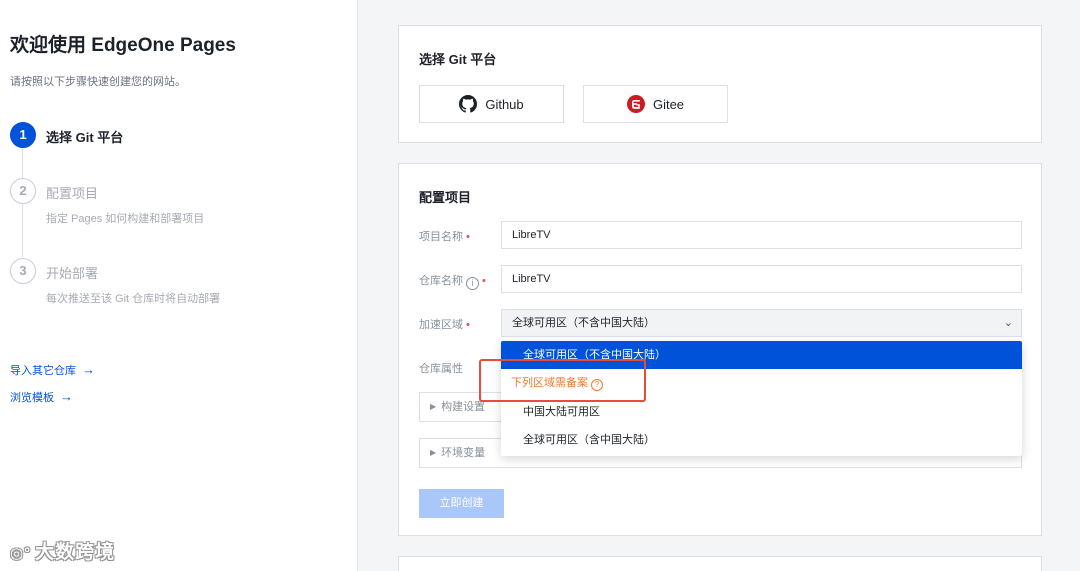  Describe the element at coordinates (562, 380) in the screenshot. I see `annotation-highlight-box` at that location.